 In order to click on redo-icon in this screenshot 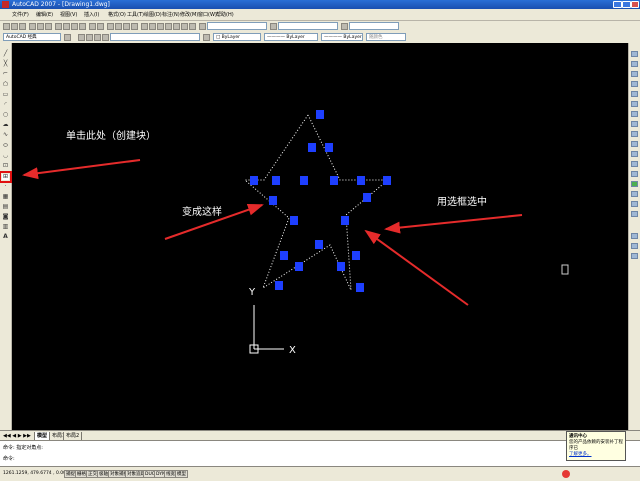, I will do `click(100, 26)`.